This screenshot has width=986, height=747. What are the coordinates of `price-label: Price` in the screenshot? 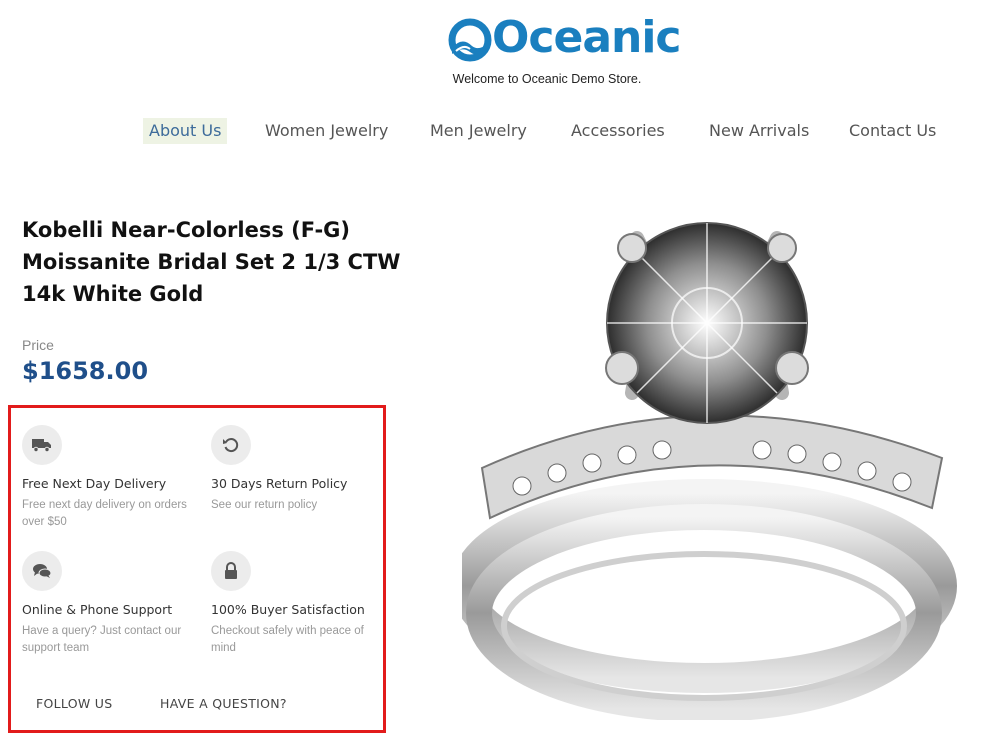 It's located at (38, 345).